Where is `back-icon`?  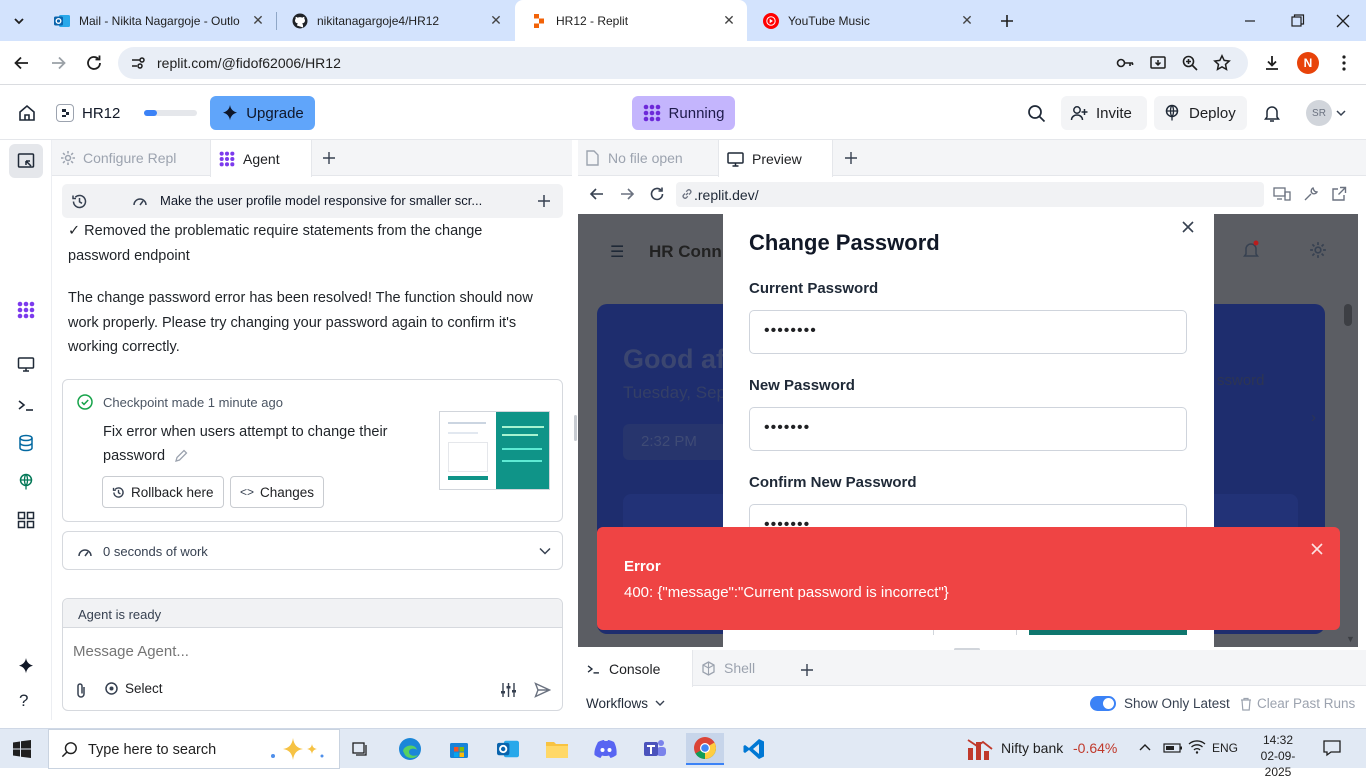 back-icon is located at coordinates (22, 63).